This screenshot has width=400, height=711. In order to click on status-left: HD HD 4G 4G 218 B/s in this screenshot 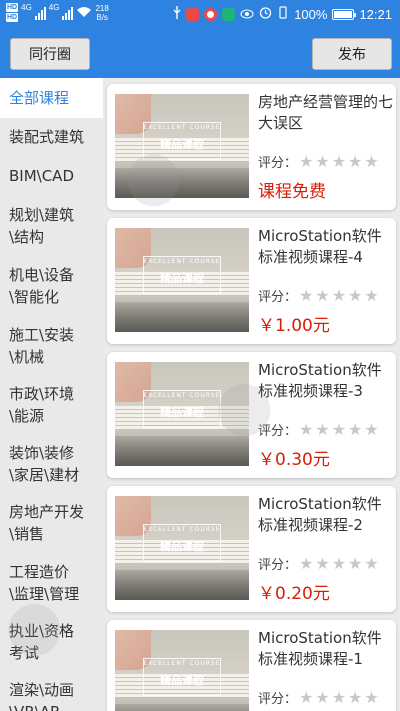, I will do `click(57, 13)`.